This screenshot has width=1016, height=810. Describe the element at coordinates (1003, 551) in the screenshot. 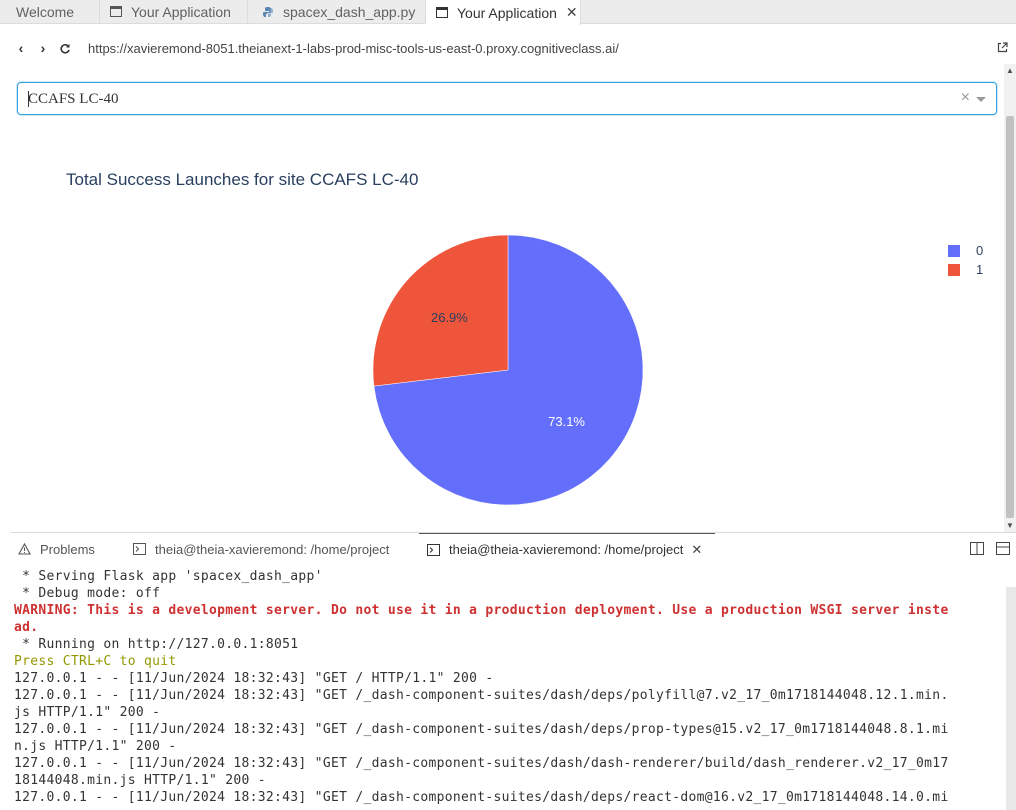

I see `toggle-panel-icon` at that location.